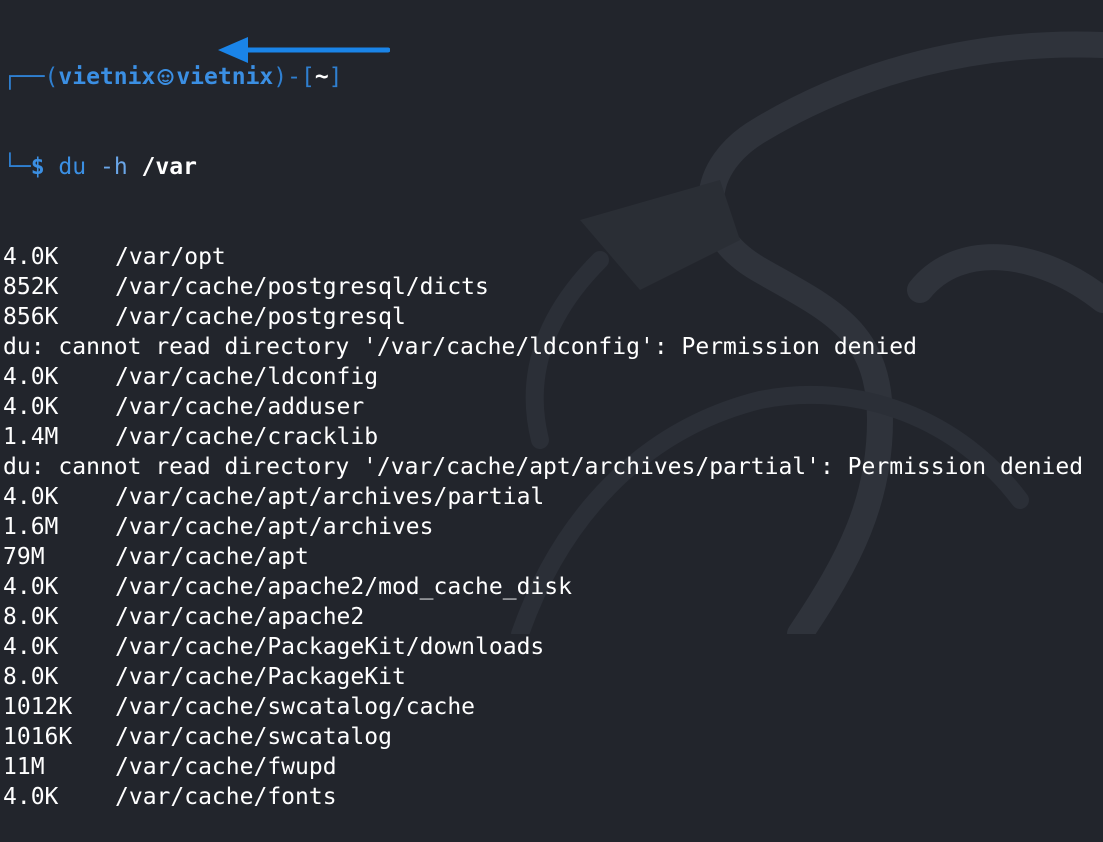 The image size is (1103, 842). What do you see at coordinates (553, 797) in the screenshot?
I see `output-line: 4.0K/var/cache/fonts` at bounding box center [553, 797].